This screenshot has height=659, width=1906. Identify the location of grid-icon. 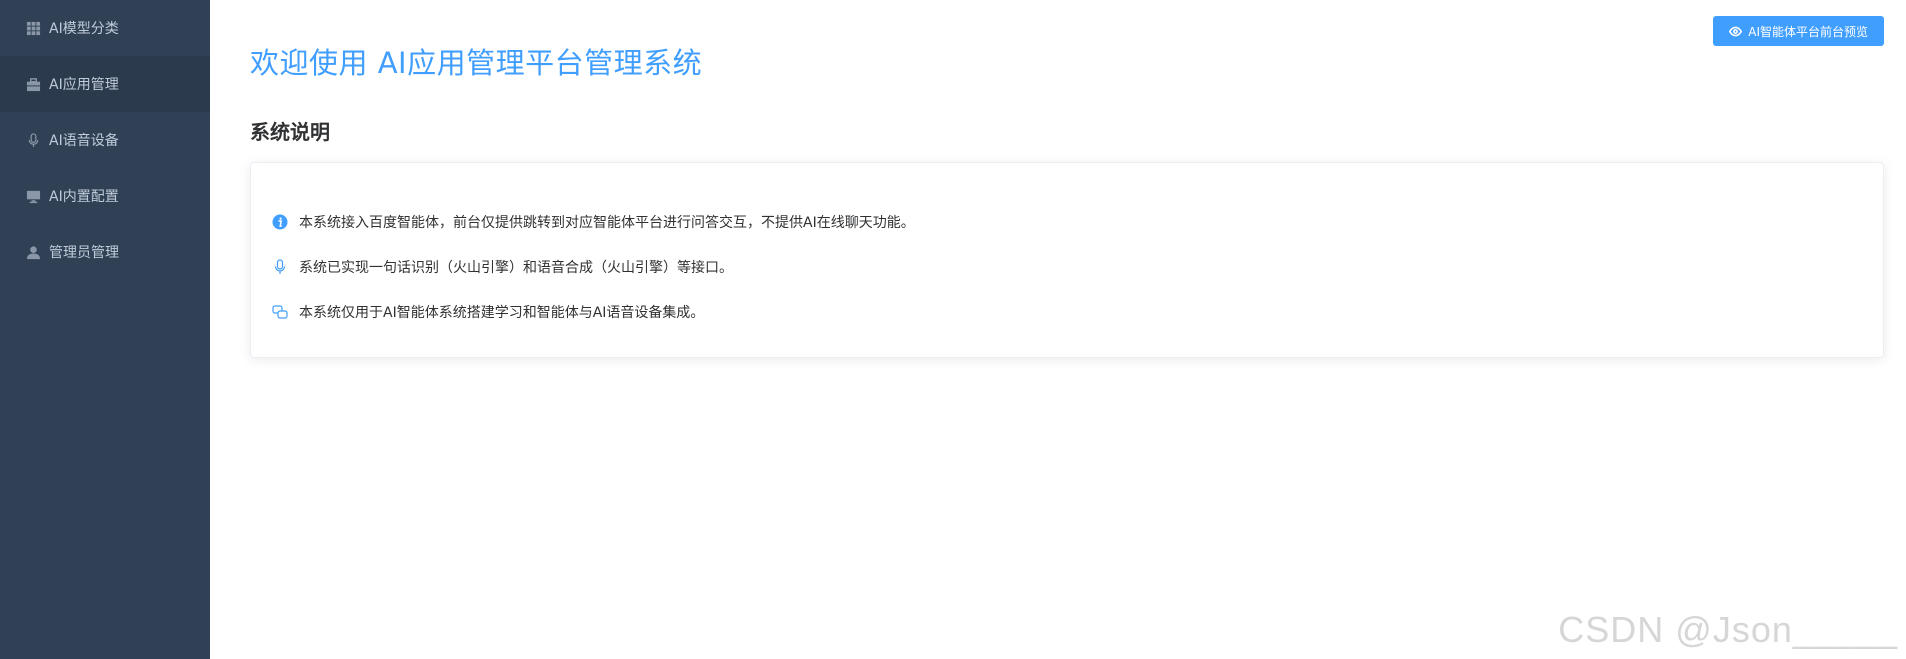
(33, 28).